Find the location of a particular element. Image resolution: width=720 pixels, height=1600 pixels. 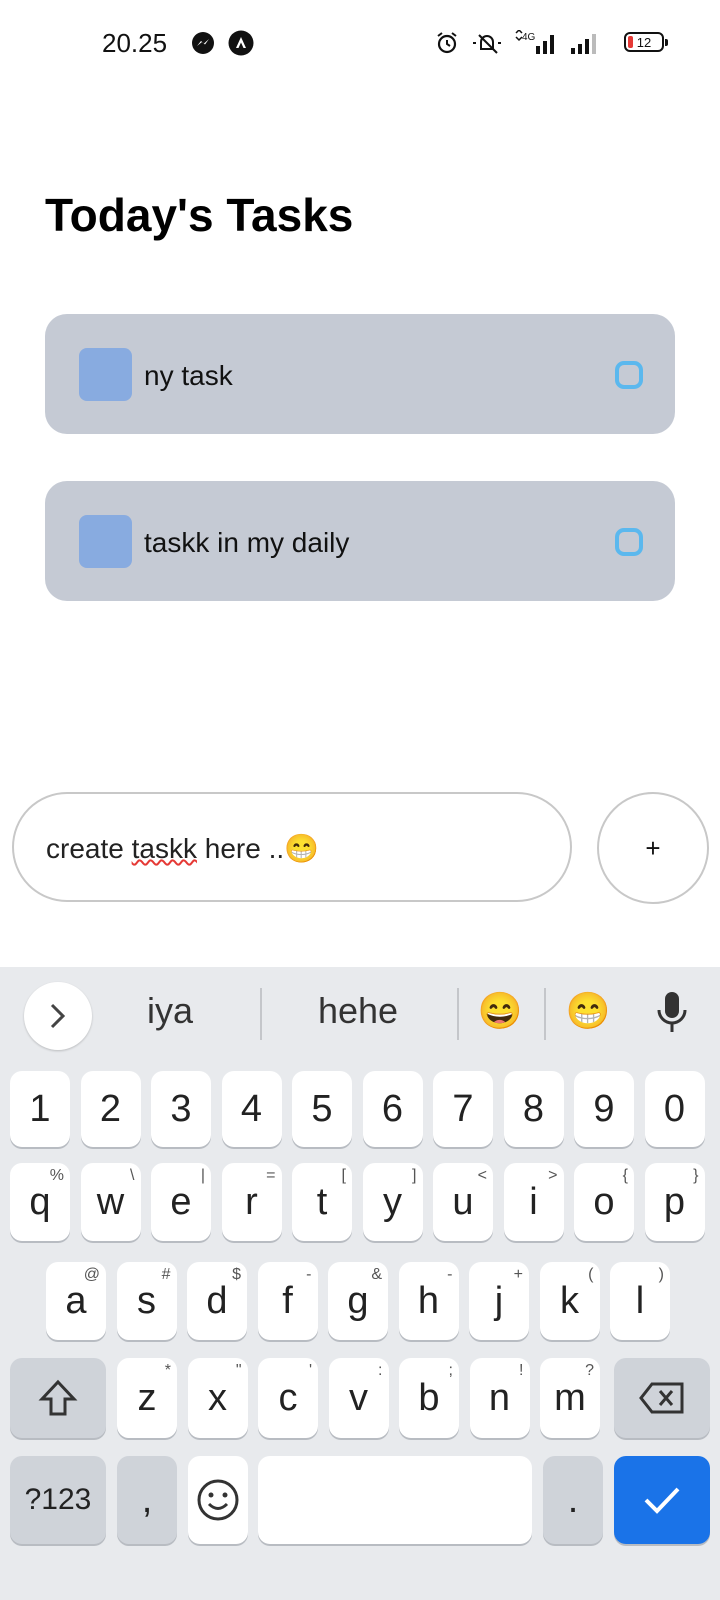

suggestion-emoji: 😁 is located at coordinates (588, 1011).